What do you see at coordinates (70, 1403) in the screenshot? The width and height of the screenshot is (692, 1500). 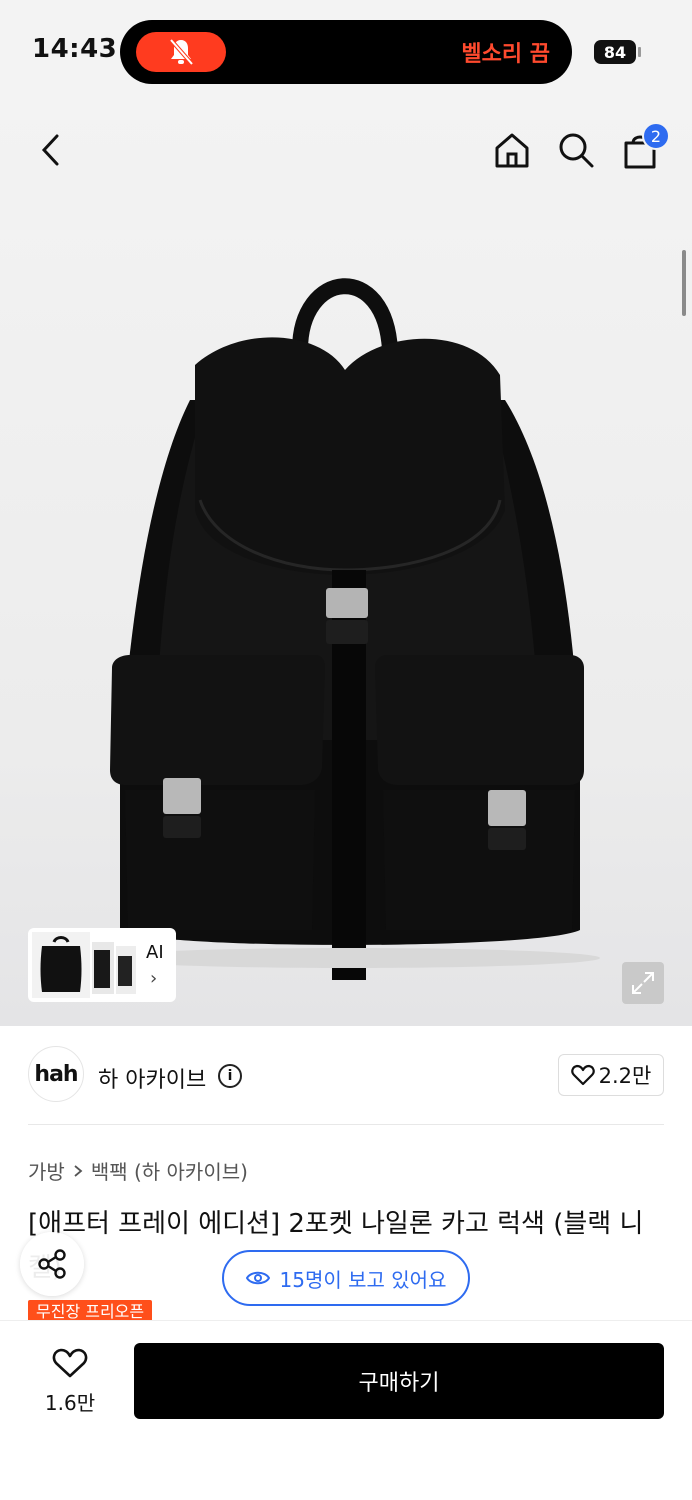 I see `wishlist-count: 1.6만` at bounding box center [70, 1403].